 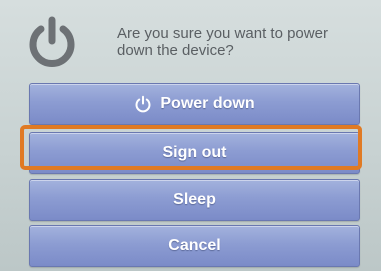 I want to click on cancel-label: Cancel, so click(x=194, y=245).